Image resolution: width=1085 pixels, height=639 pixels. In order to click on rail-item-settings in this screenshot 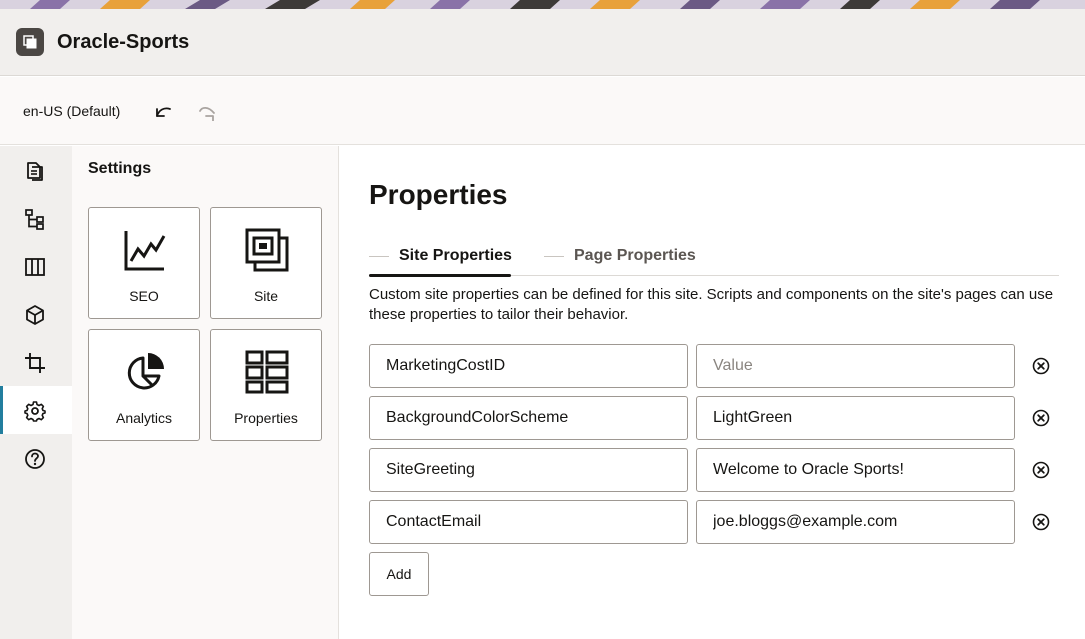, I will do `click(36, 410)`.